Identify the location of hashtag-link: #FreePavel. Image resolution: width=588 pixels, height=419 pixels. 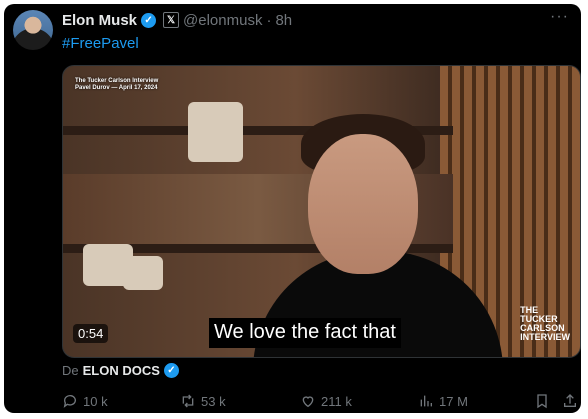
(100, 43).